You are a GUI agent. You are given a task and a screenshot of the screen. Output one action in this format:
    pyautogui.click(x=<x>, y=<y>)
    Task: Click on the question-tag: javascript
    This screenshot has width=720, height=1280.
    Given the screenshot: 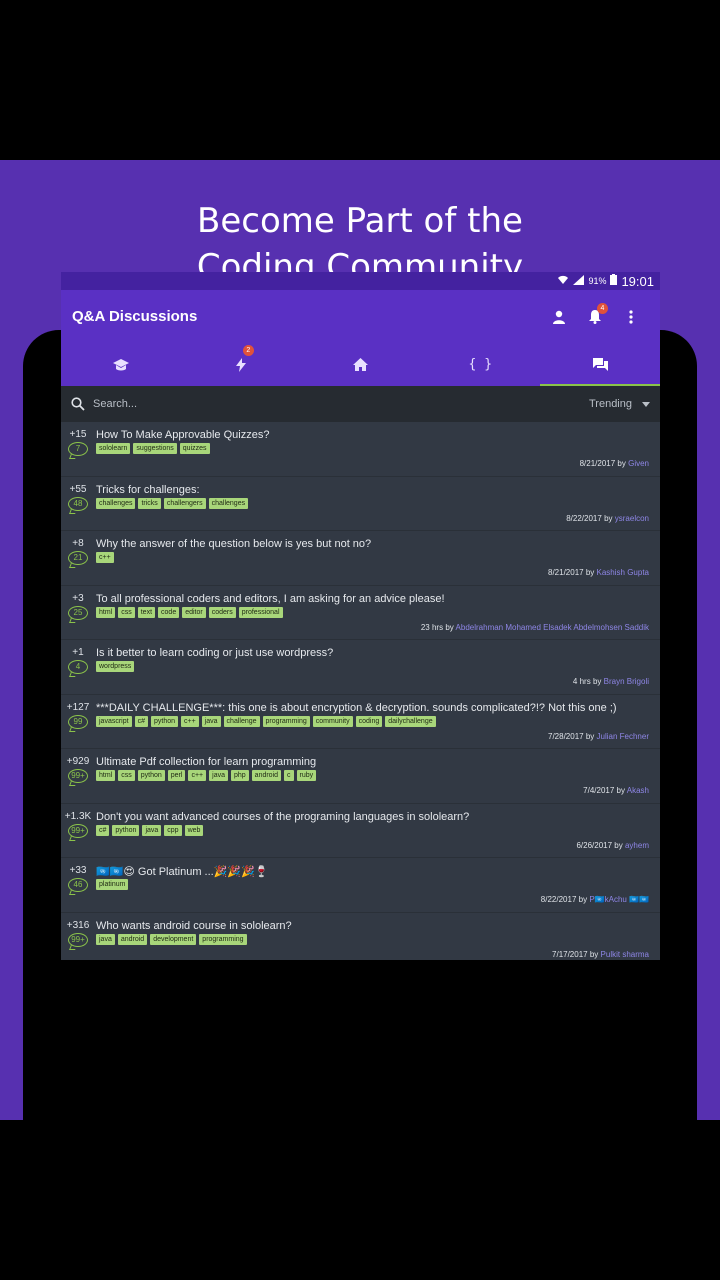 What is the action you would take?
    pyautogui.click(x=114, y=721)
    